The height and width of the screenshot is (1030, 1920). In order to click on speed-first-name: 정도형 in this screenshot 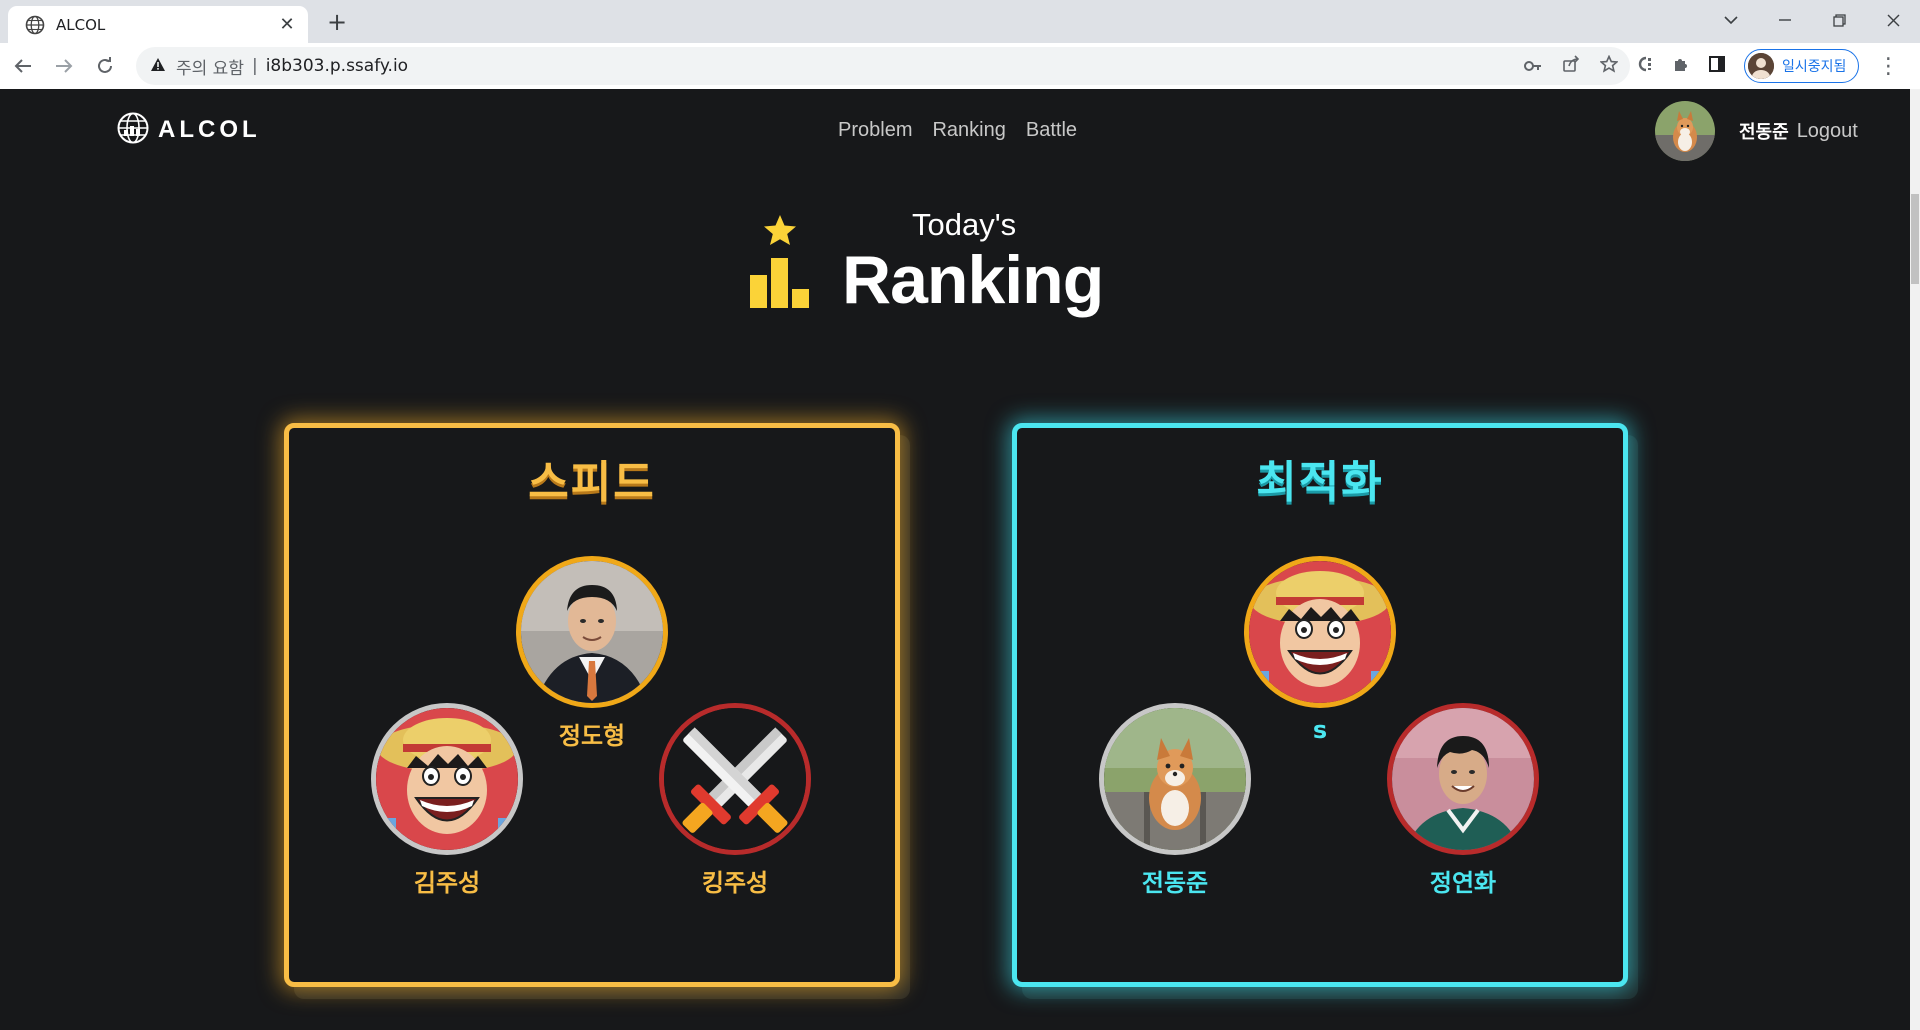, I will do `click(592, 736)`.